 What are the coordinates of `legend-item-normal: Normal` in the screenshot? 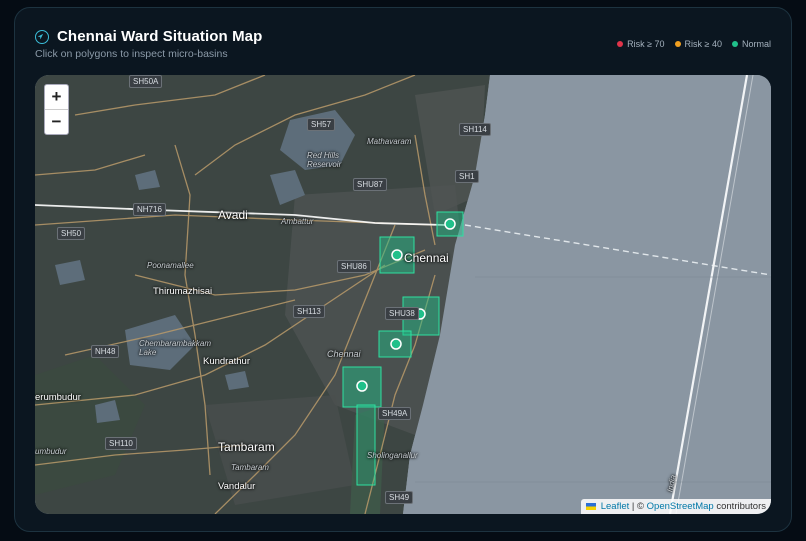 It's located at (751, 44).